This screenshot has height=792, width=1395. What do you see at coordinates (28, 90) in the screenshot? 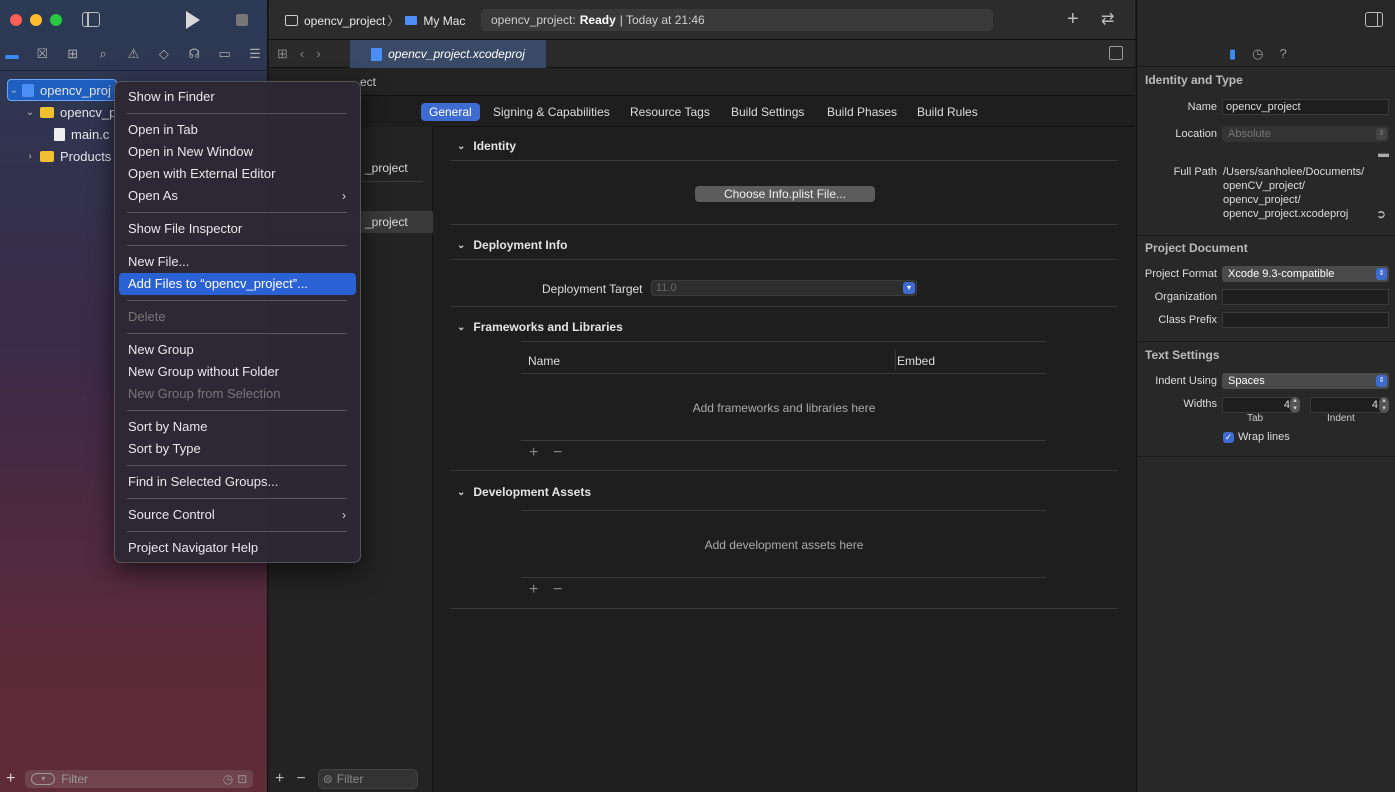
I see `project-icon` at bounding box center [28, 90].